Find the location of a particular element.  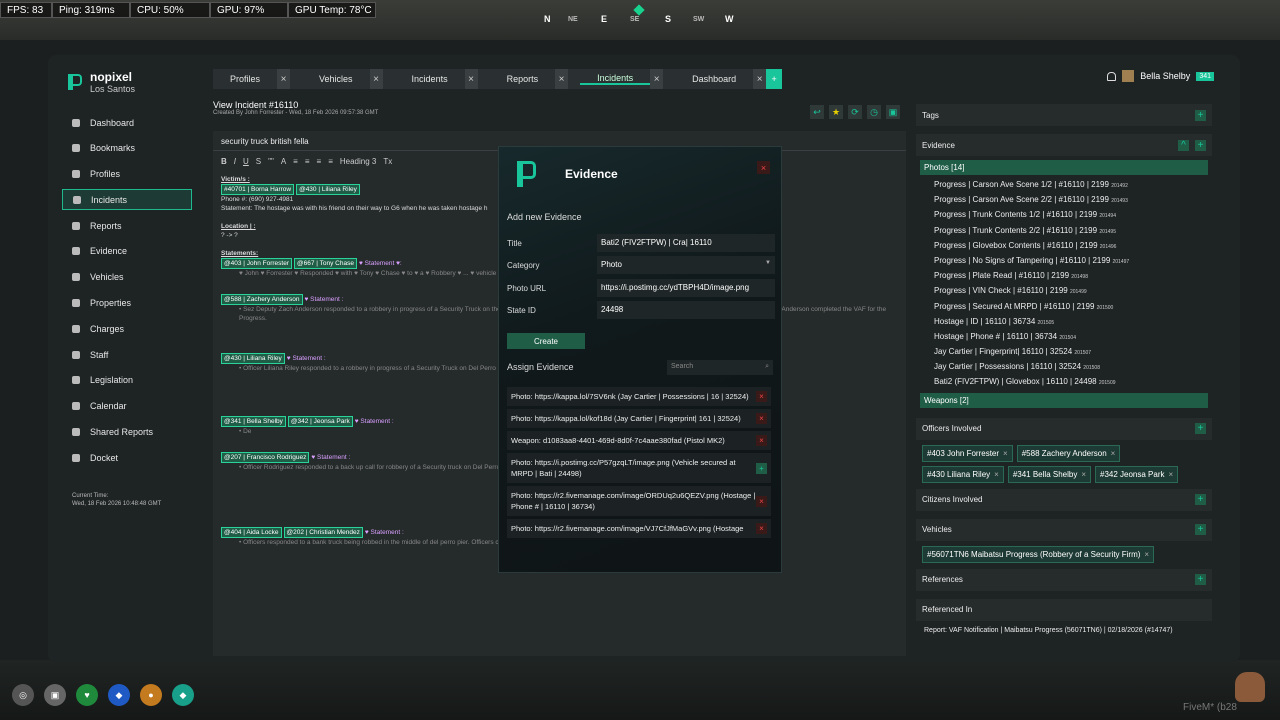

tab-incidents-active: Incidents × is located at coordinates (628, 79).